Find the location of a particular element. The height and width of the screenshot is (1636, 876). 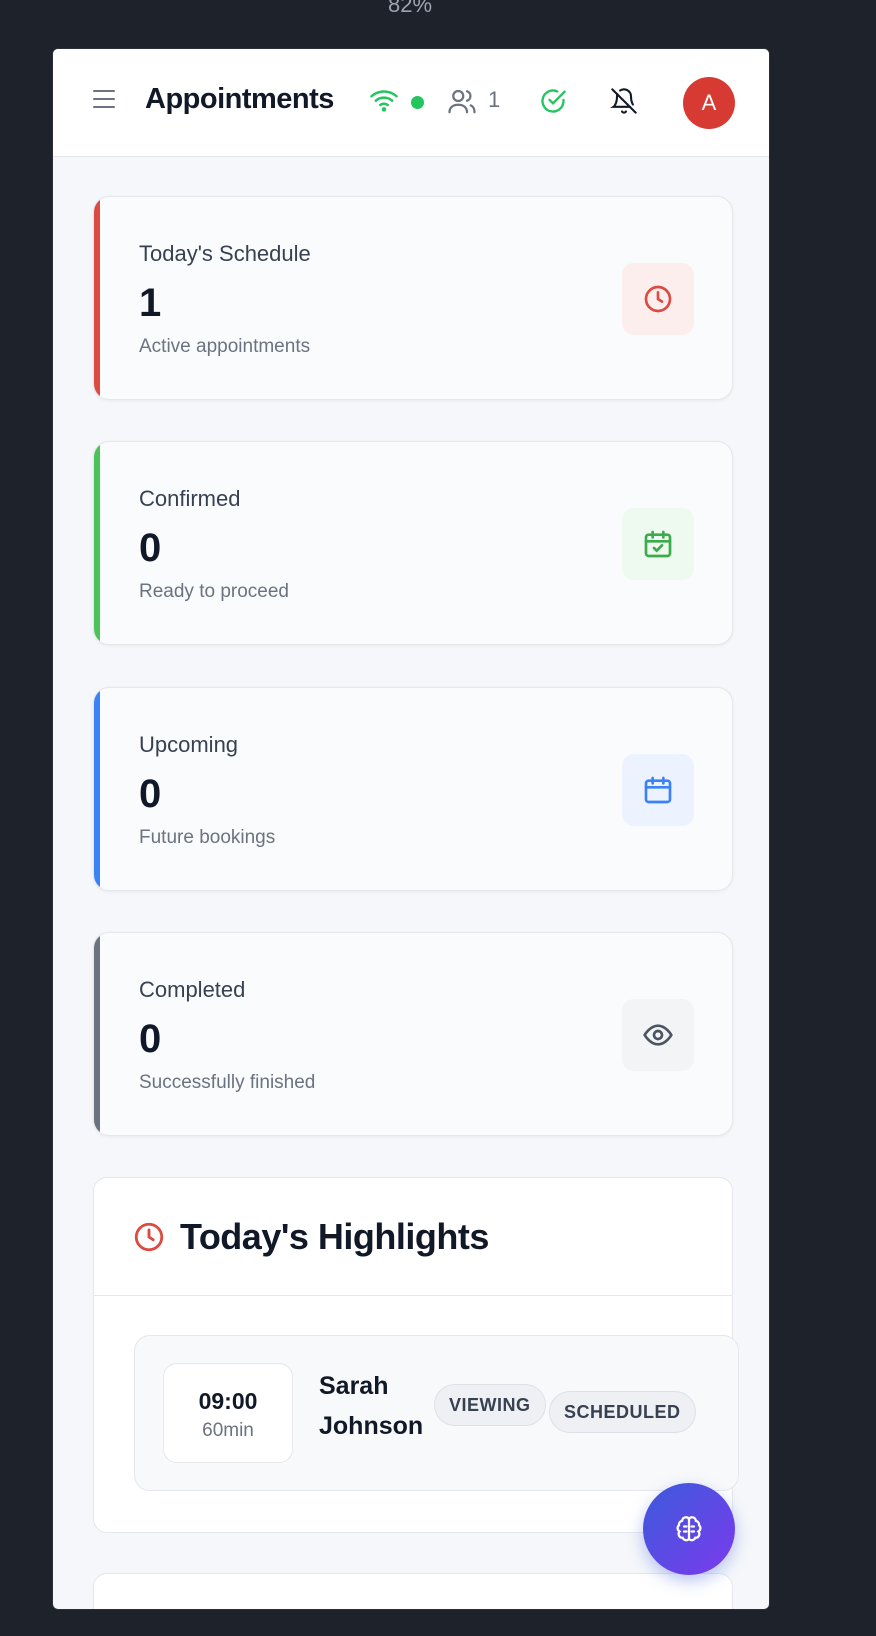

zoom-level: 82% is located at coordinates (410, 8).